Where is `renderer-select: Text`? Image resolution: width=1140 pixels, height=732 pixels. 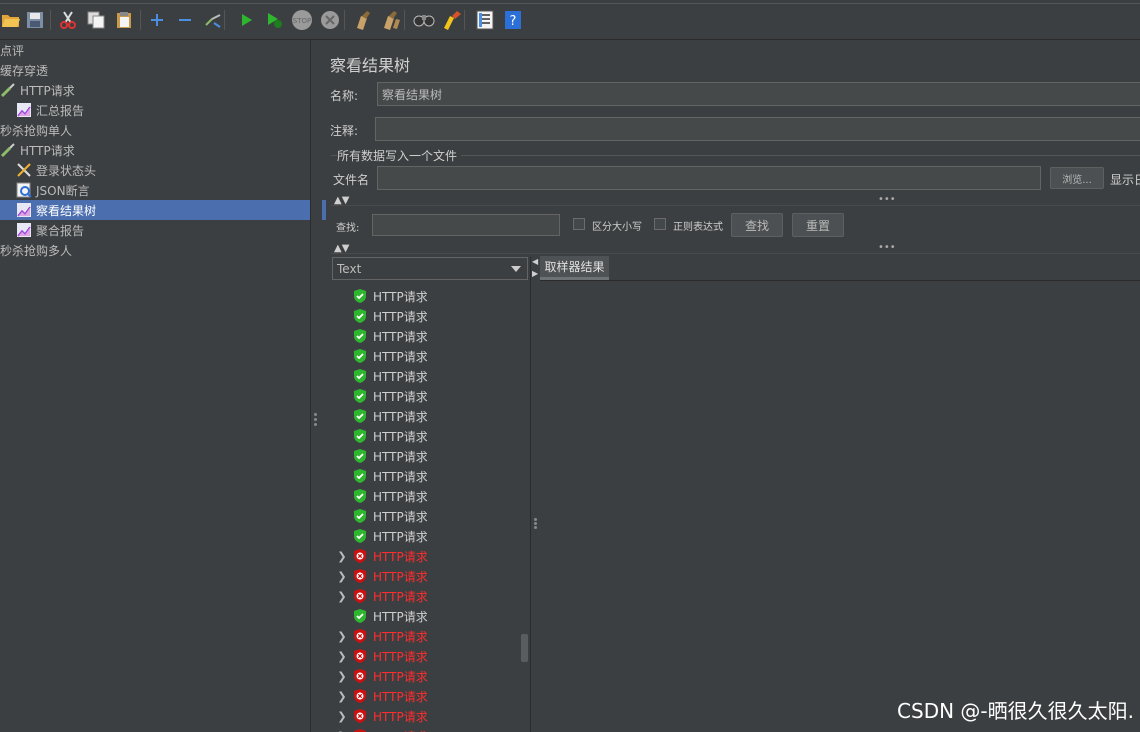
renderer-select: Text is located at coordinates (430, 268).